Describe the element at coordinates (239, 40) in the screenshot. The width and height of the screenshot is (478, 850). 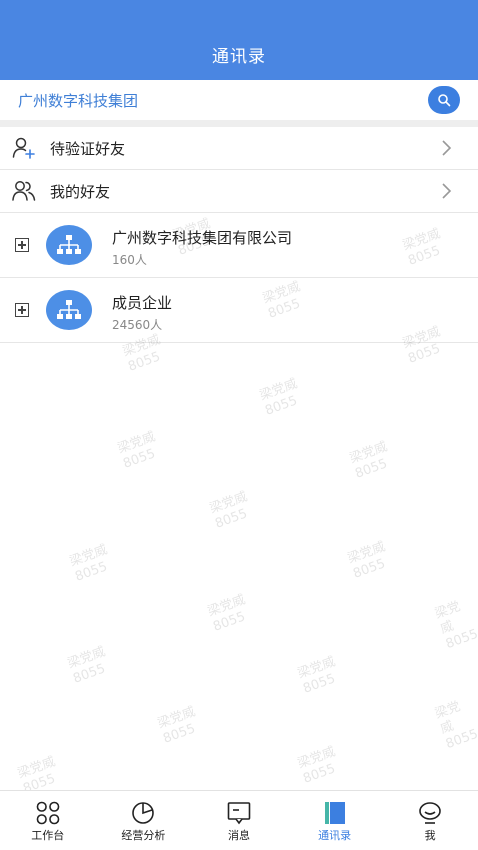
I see `top-app-bar: 通讯录` at that location.